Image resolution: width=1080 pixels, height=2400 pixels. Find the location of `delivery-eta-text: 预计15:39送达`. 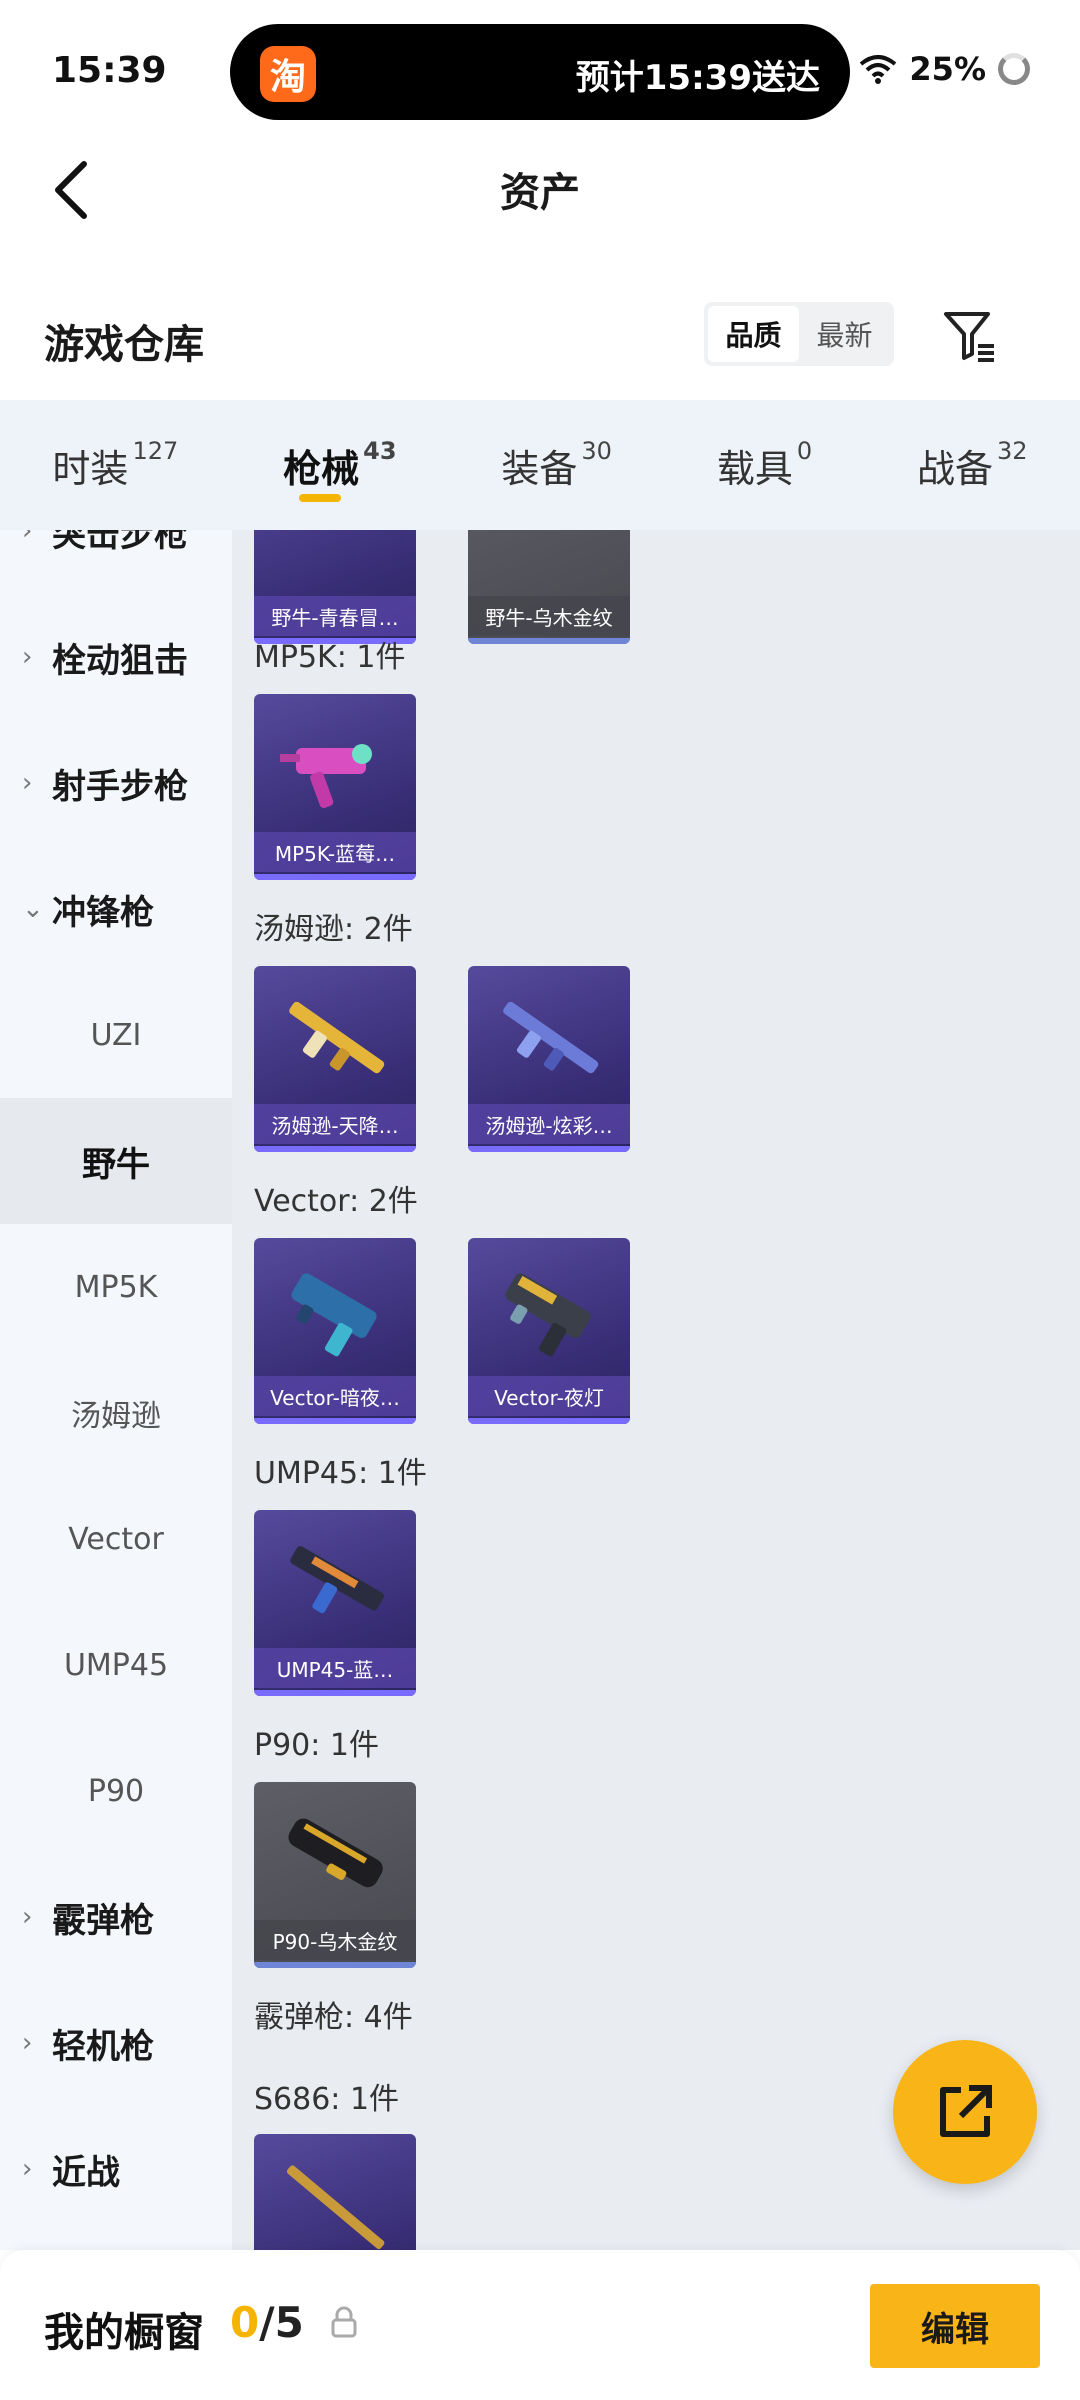

delivery-eta-text: 预计15:39送达 is located at coordinates (697, 78).